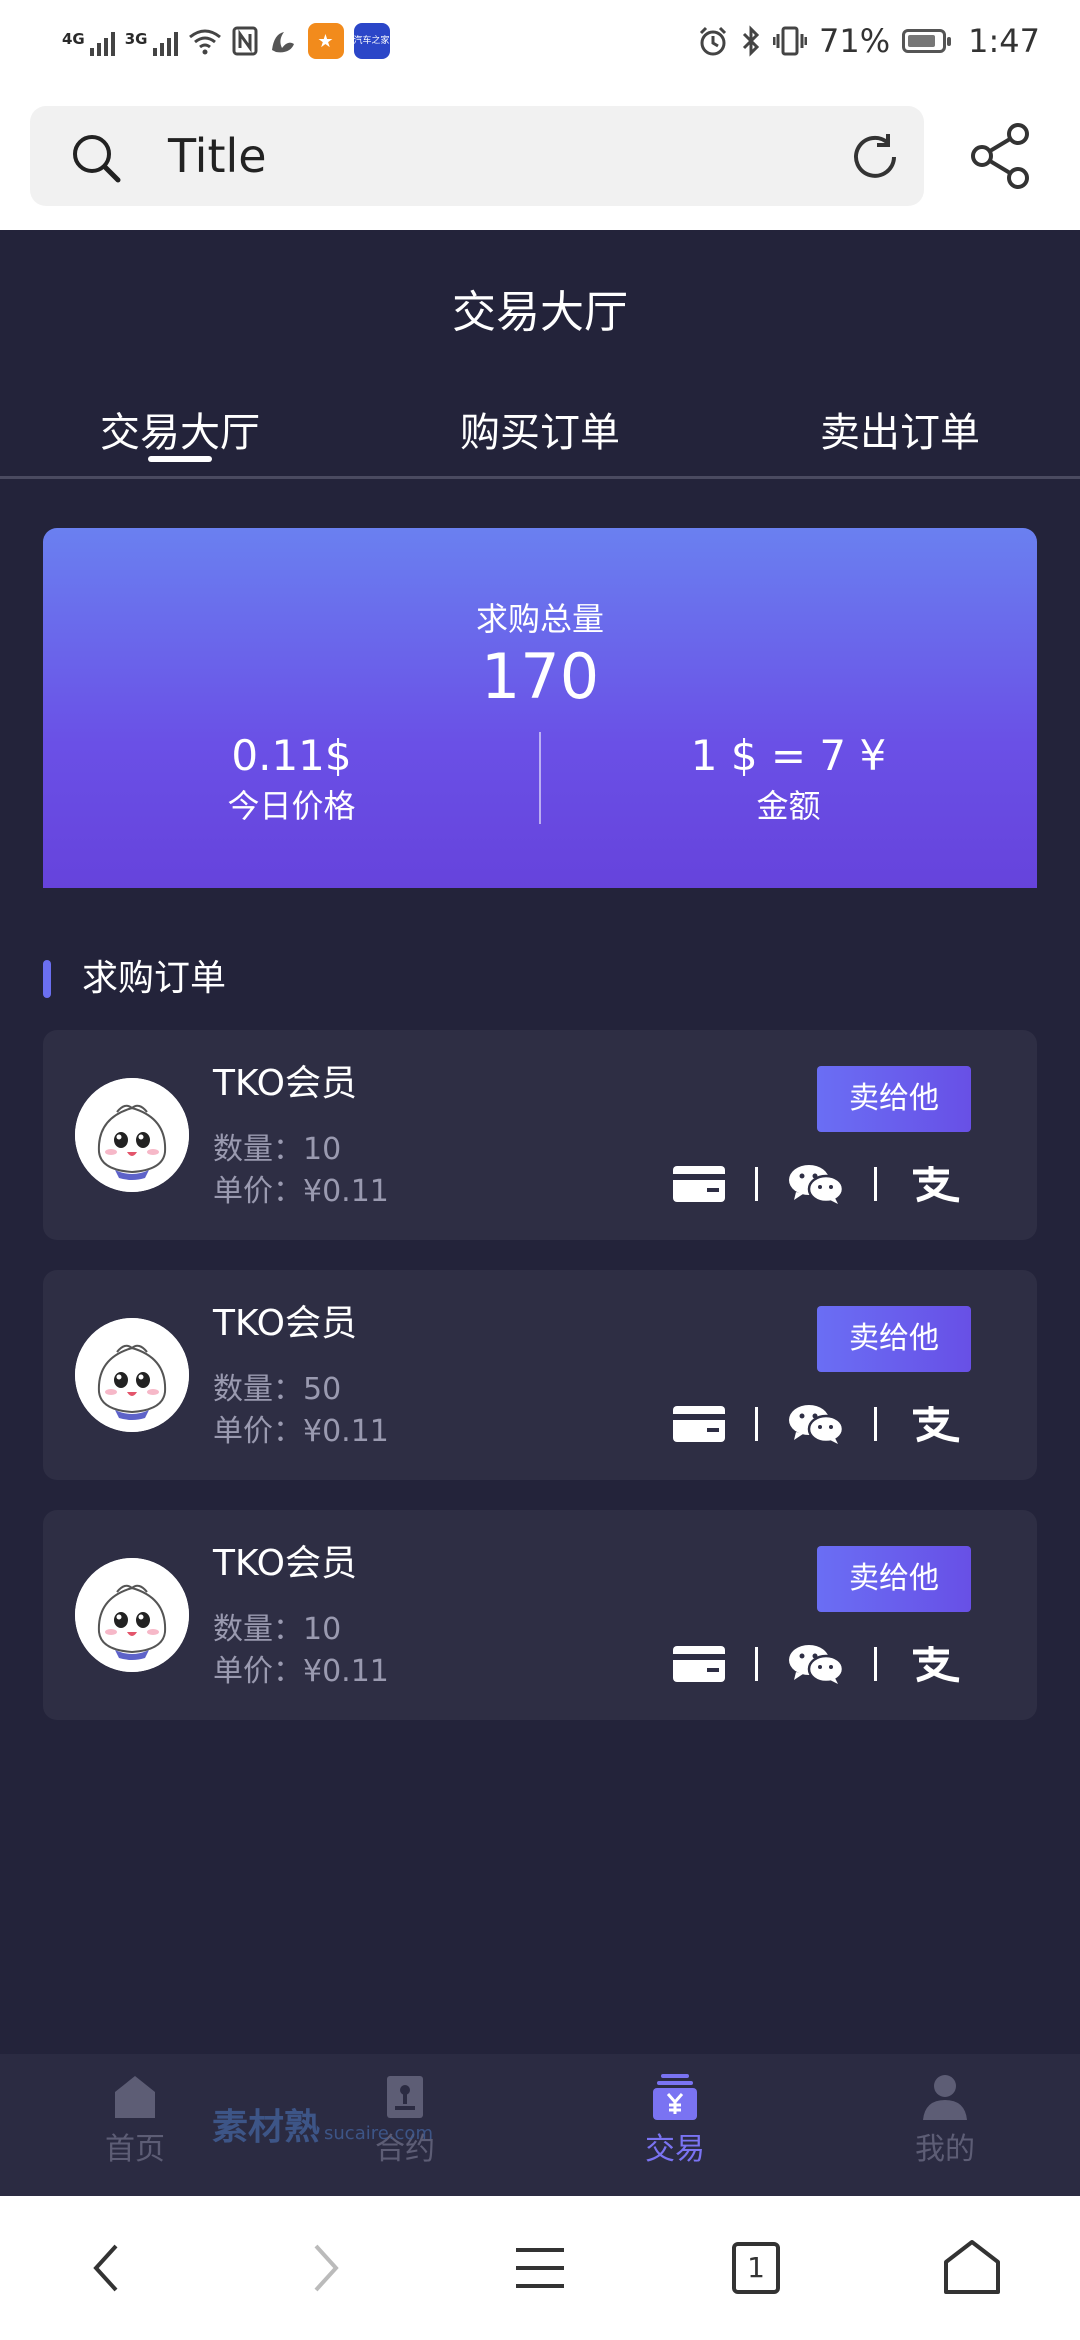 This screenshot has height=2340, width=1080. What do you see at coordinates (1002, 156) in the screenshot?
I see `share-icon` at bounding box center [1002, 156].